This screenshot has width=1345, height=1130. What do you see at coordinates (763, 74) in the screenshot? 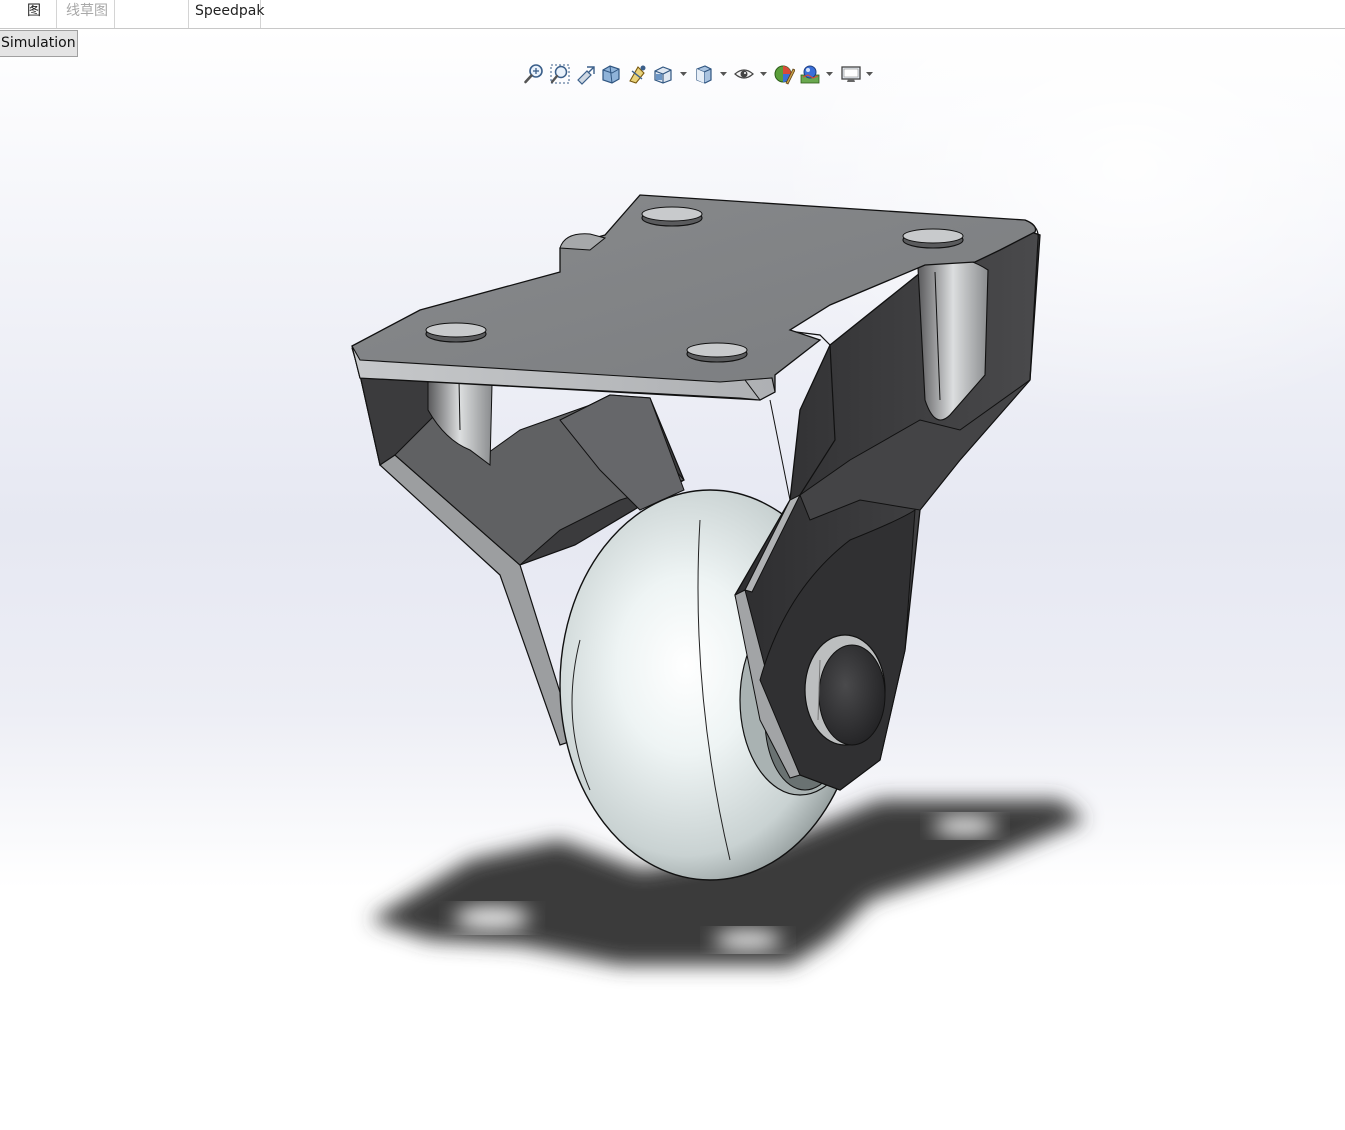
I see `hide-show-dropdown-icon` at bounding box center [763, 74].